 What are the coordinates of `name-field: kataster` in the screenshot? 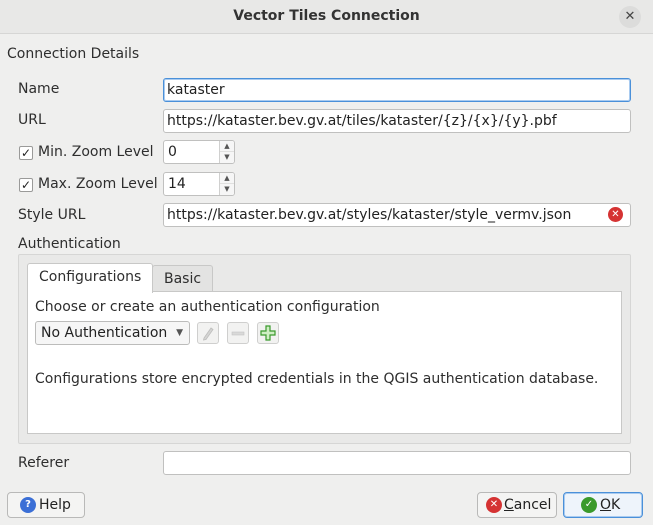 It's located at (397, 90).